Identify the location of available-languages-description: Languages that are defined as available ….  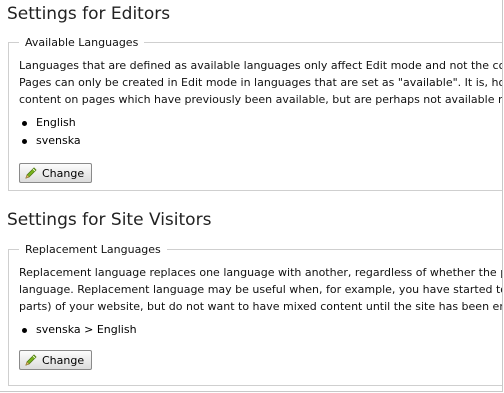
(261, 82).